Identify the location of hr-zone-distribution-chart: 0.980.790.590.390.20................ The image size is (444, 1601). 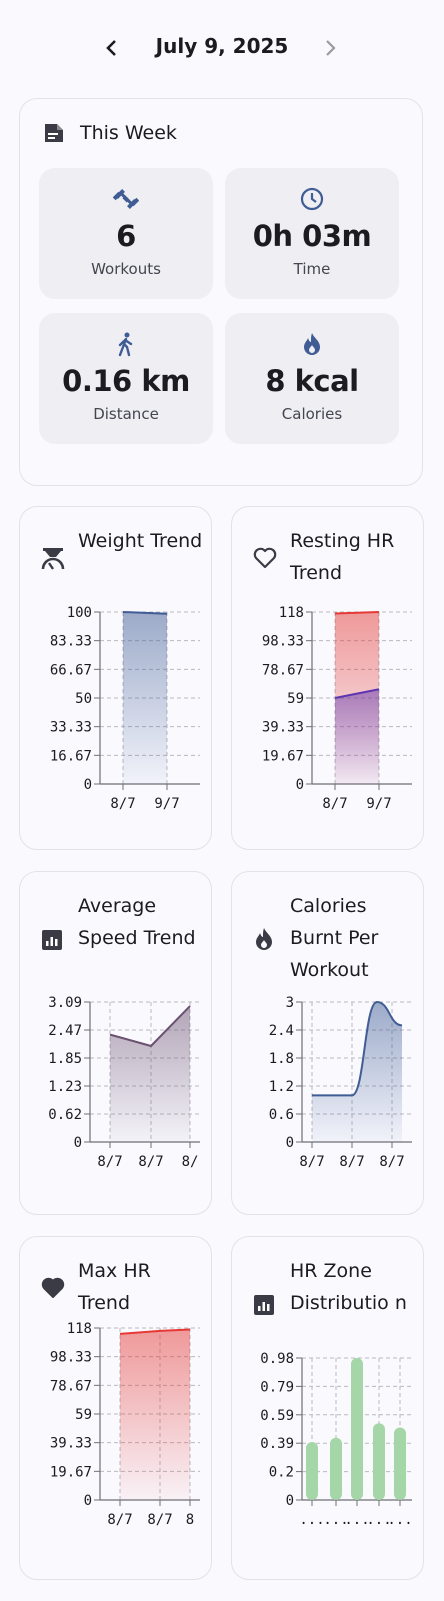
(336, 1439).